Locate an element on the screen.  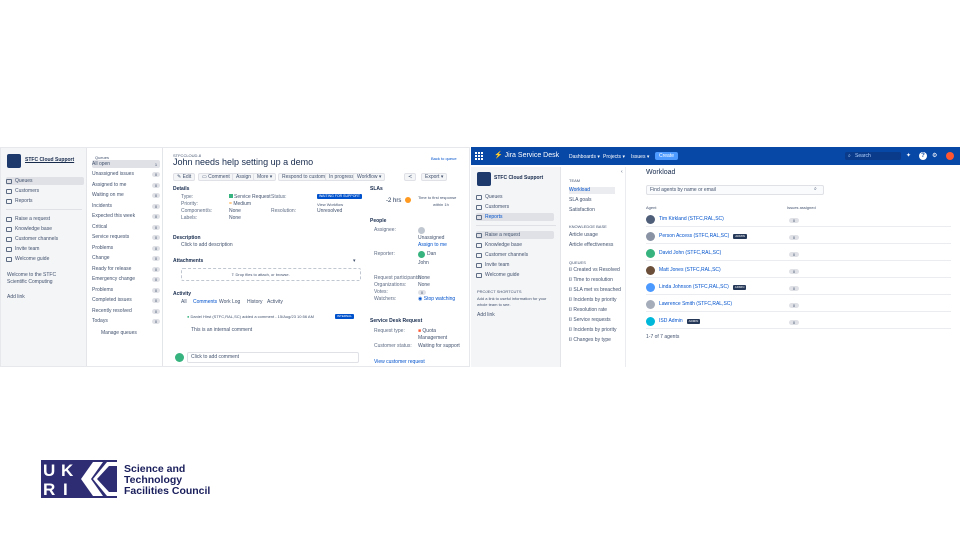
queue-item: Waiting on me 0 is located at coordinates (126, 196).